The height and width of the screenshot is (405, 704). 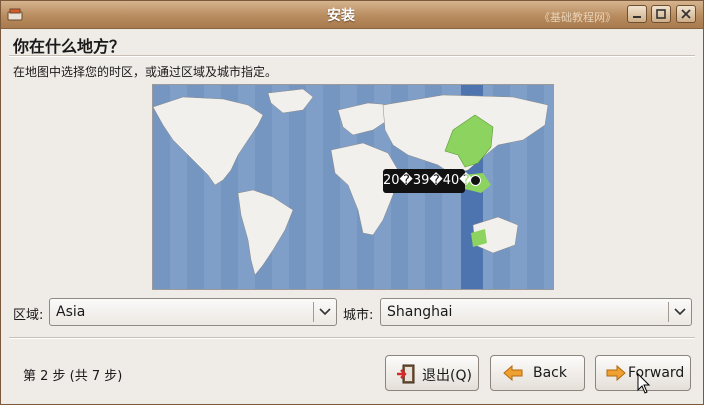 What do you see at coordinates (290, 101) in the screenshot?
I see `greenland-land` at bounding box center [290, 101].